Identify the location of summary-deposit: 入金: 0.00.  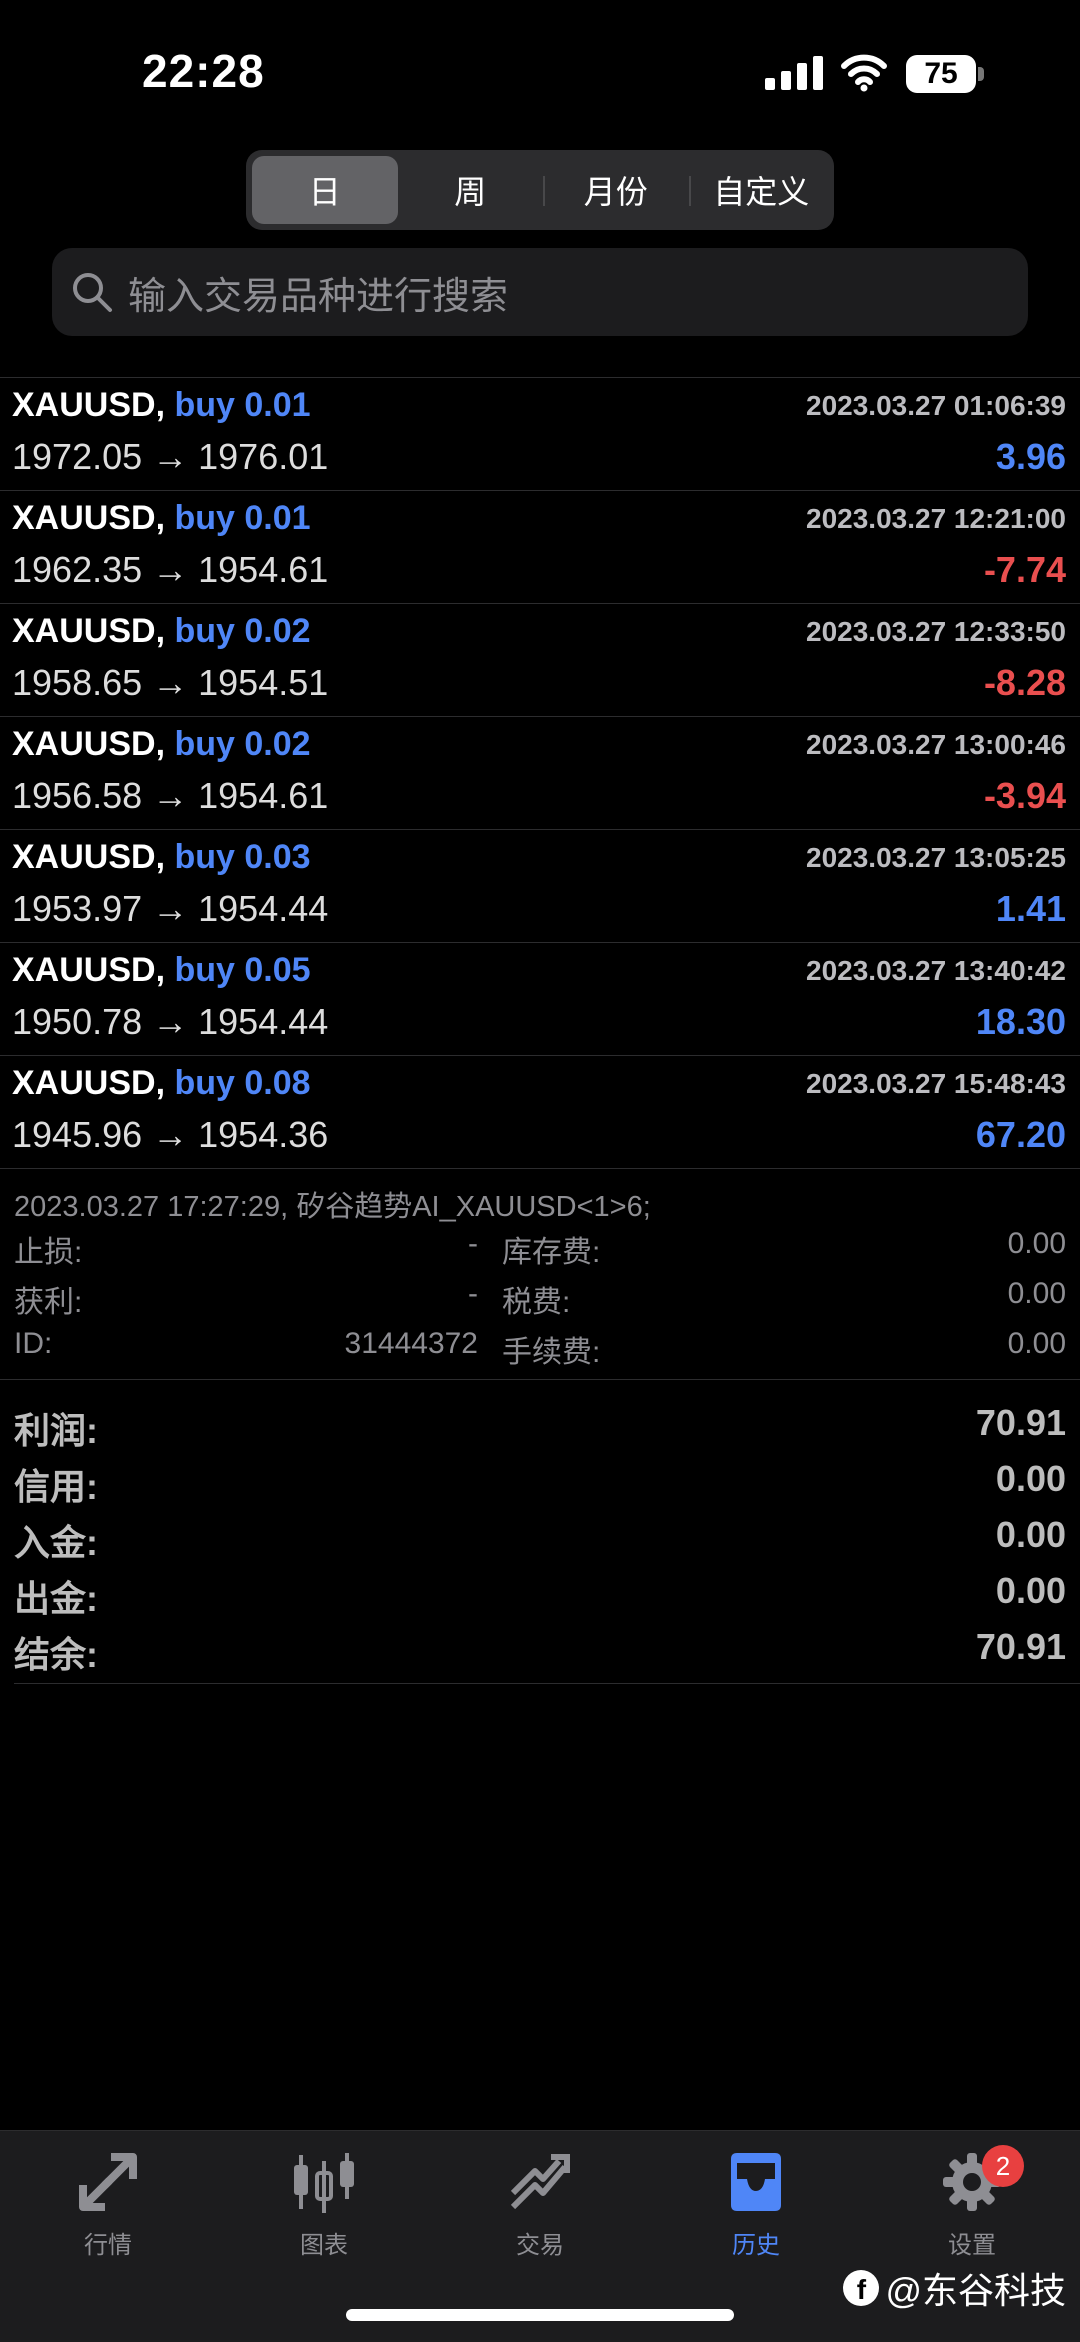
(540, 1534).